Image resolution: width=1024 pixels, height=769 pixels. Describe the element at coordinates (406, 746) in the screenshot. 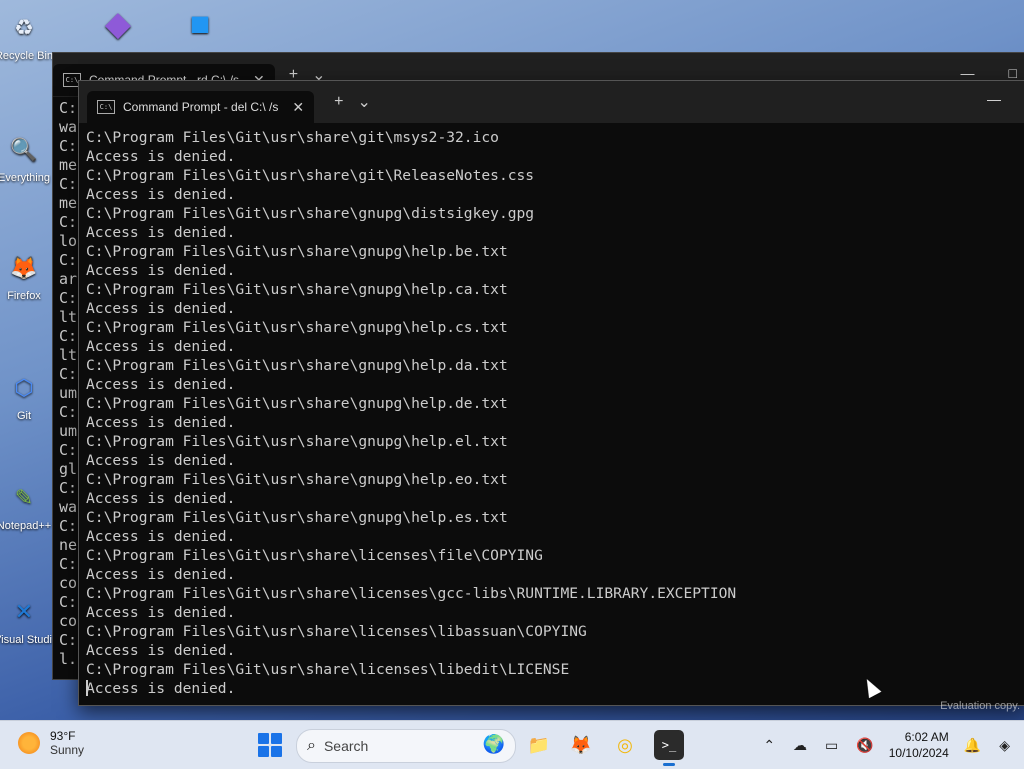

I see `taskbar-search-box: ⌕ Search 🌍` at that location.